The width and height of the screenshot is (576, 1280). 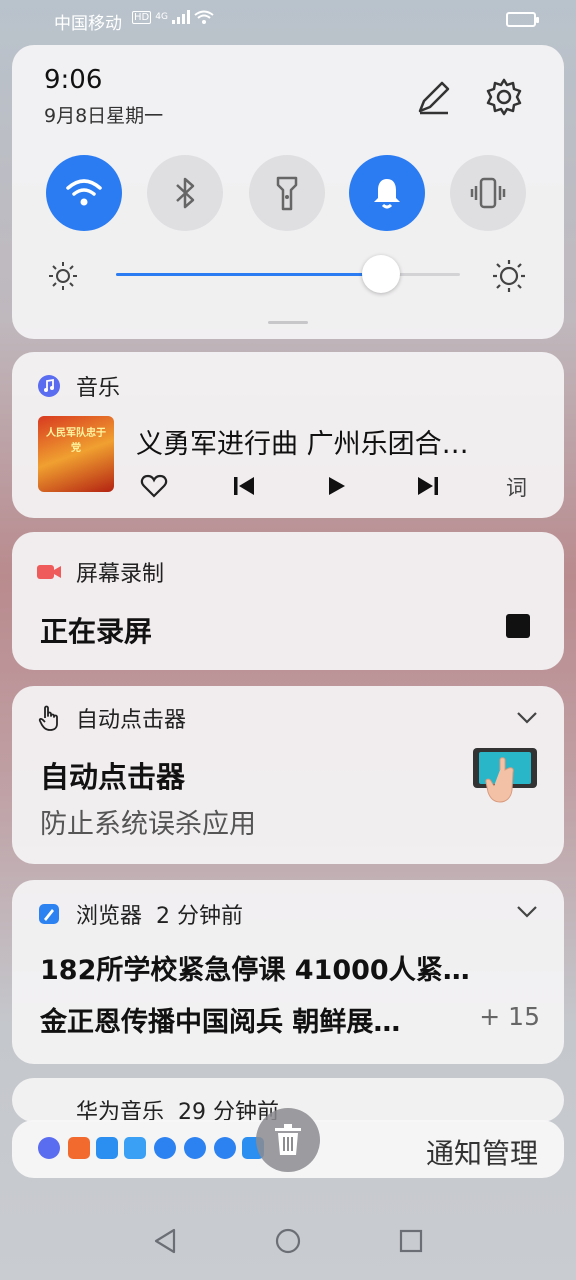 I want to click on previous-icon, so click(x=244, y=486).